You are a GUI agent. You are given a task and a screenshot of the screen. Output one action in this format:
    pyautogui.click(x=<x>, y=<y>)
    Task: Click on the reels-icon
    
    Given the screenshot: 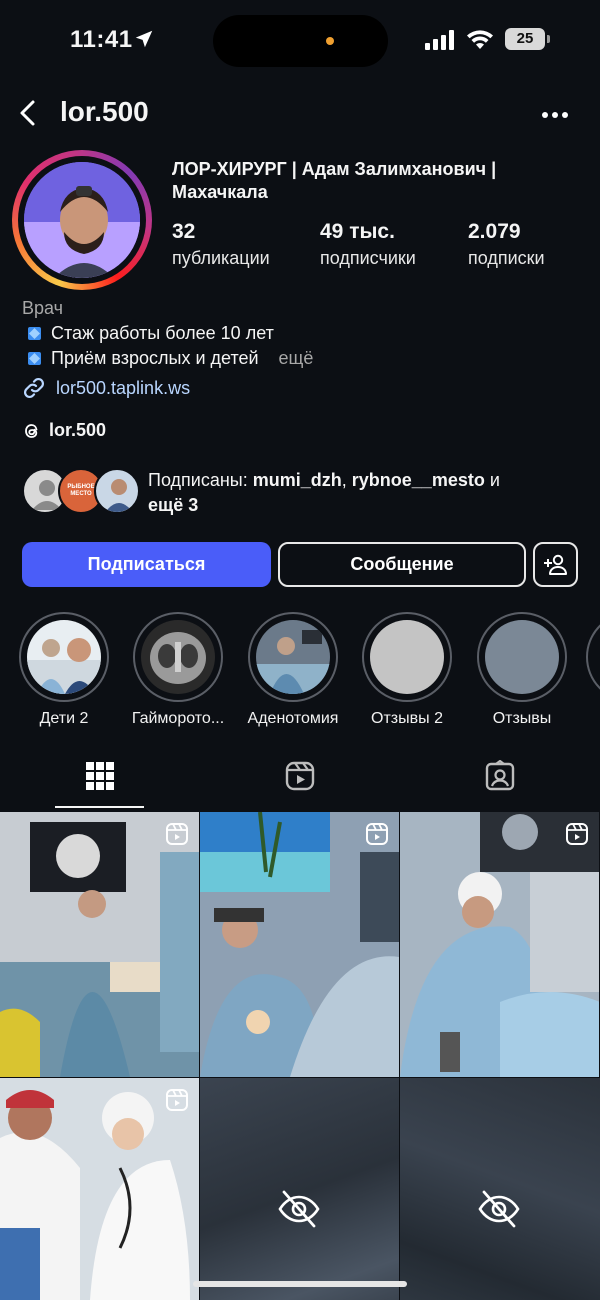 What is the action you would take?
    pyautogui.click(x=300, y=776)
    